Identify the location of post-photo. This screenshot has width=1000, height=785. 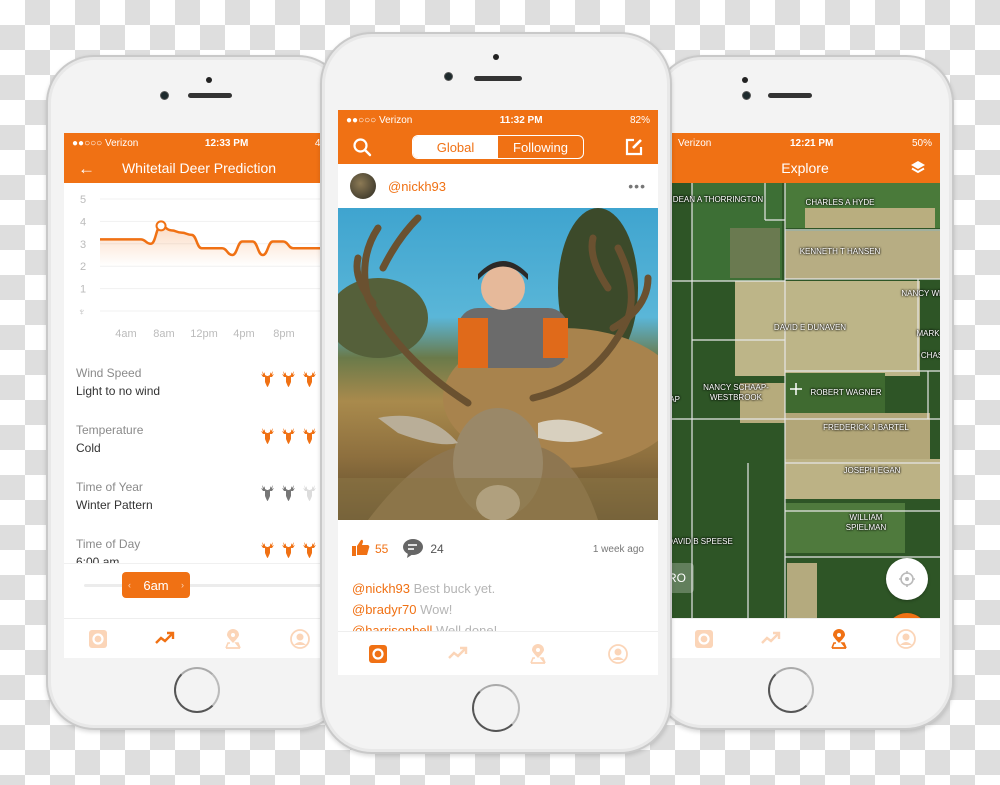
(498, 364).